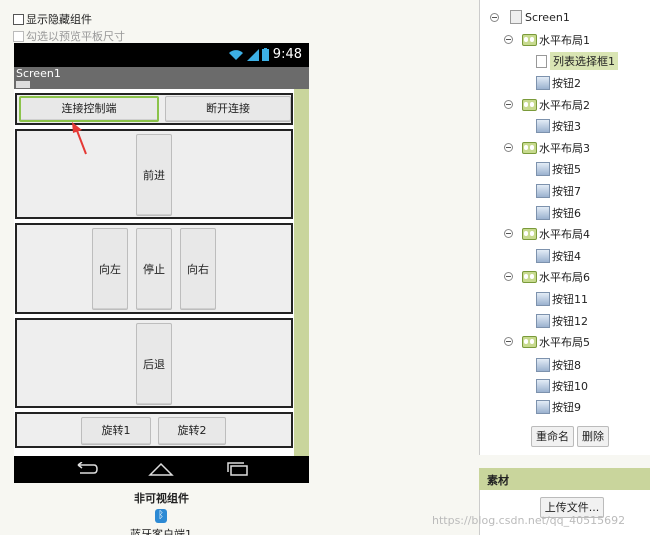 The width and height of the screenshot is (650, 535). Describe the element at coordinates (38, 73) in the screenshot. I see `screen-title: Screen1` at that location.